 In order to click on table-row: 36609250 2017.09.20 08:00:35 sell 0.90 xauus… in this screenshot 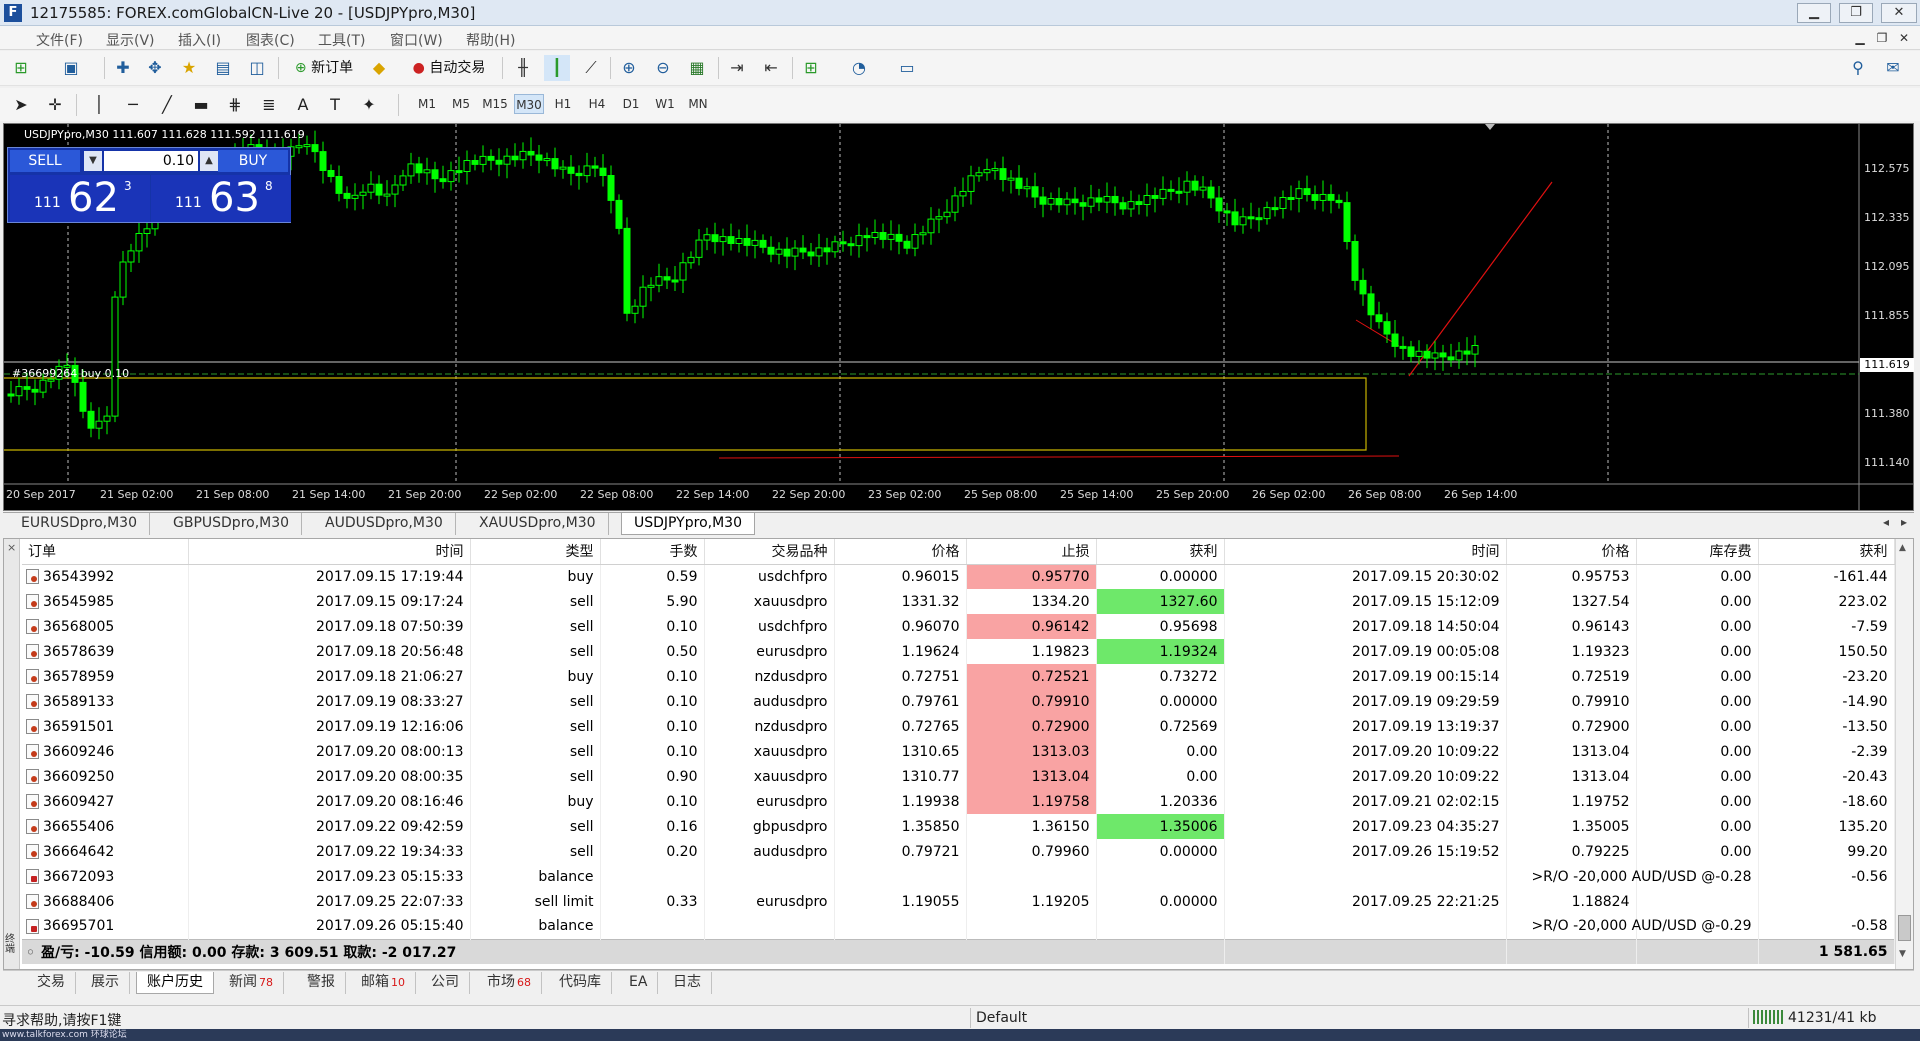, I will do `click(958, 776)`.